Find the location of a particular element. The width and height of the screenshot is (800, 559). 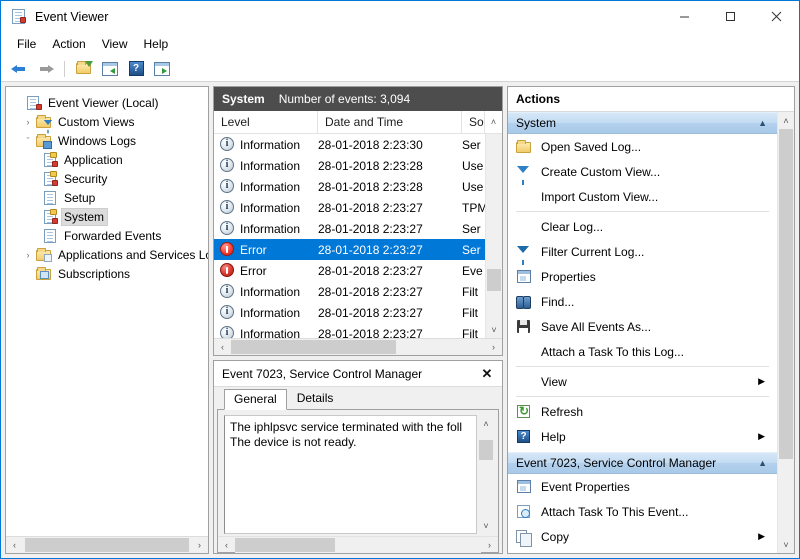

tree-item-event-viewer-local: Event Viewer (Local) is located at coordinates (107, 102).